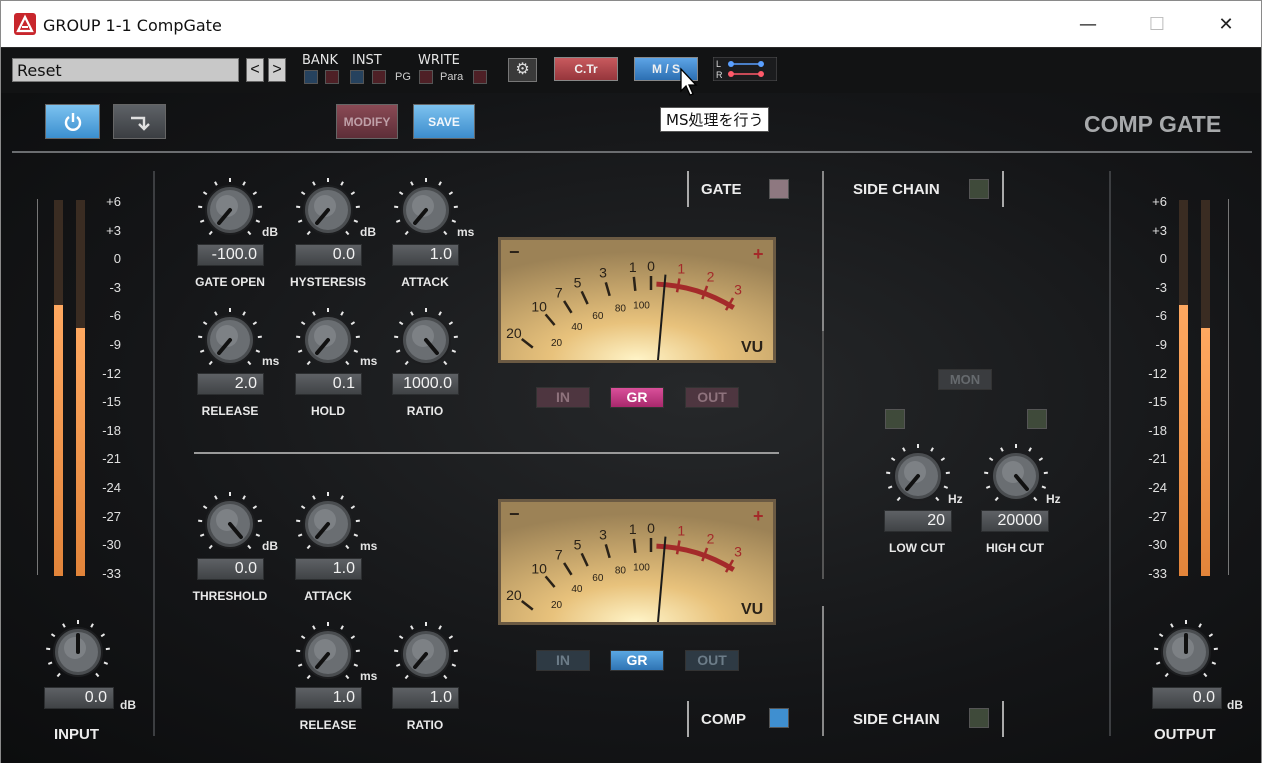 The height and width of the screenshot is (763, 1262). I want to click on gate-meter-gr-button: GR, so click(637, 397).